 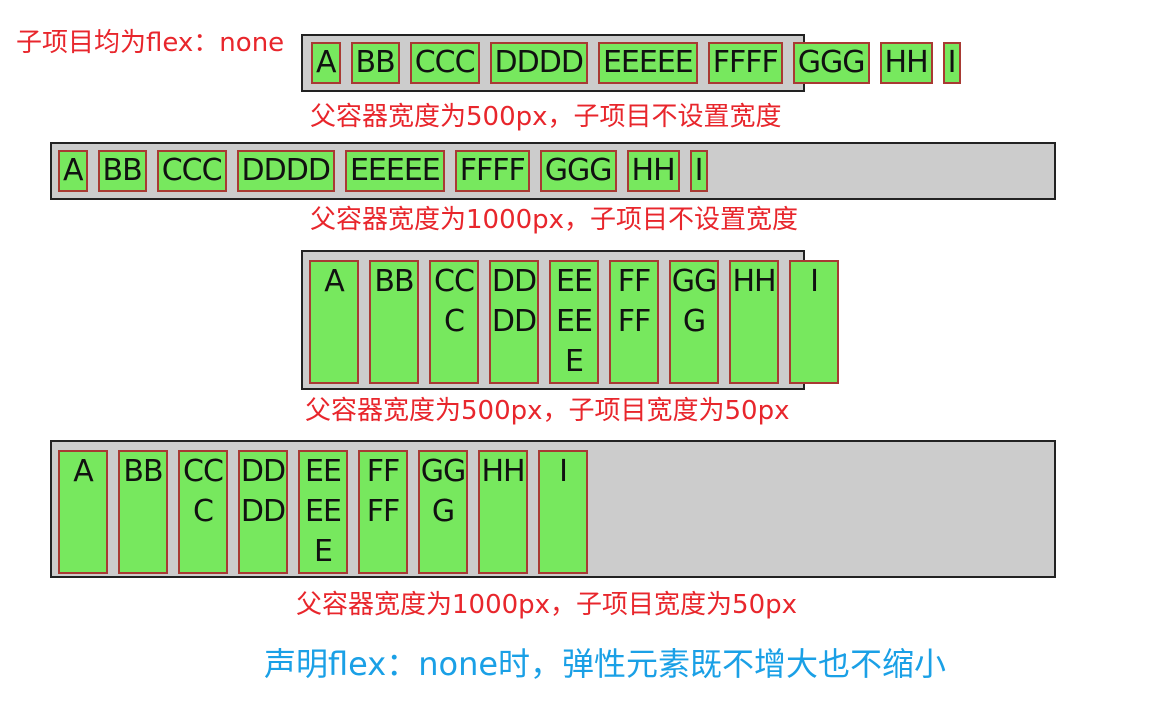 What do you see at coordinates (605, 664) in the screenshot?
I see `conclusion-text: 声明flex：none时，弹性元素既不增大也不缩小` at bounding box center [605, 664].